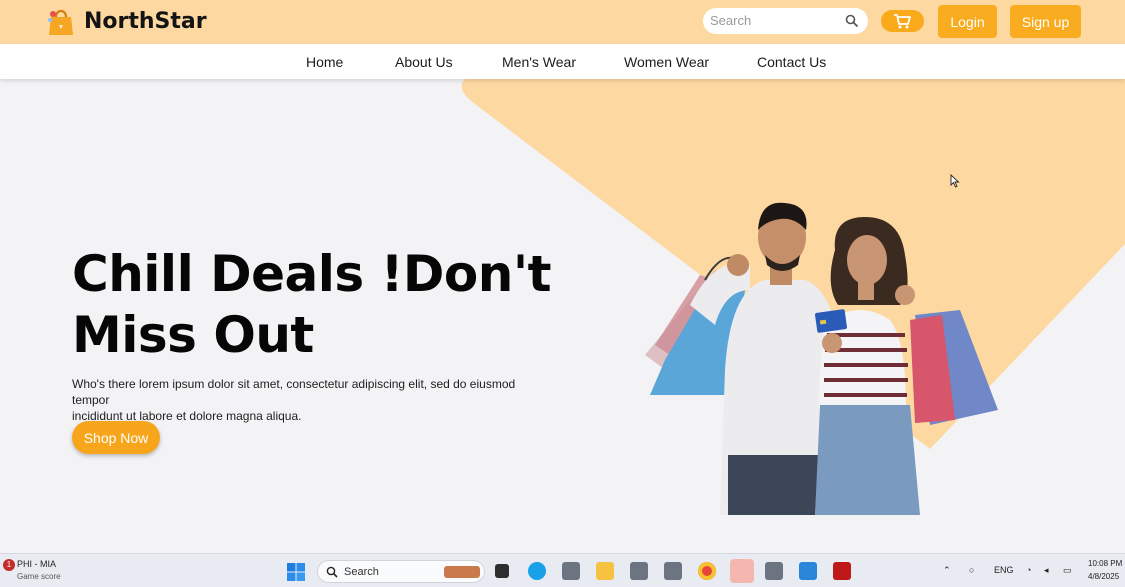  What do you see at coordinates (1067, 570) in the screenshot?
I see `battery-icon: ▭` at bounding box center [1067, 570].